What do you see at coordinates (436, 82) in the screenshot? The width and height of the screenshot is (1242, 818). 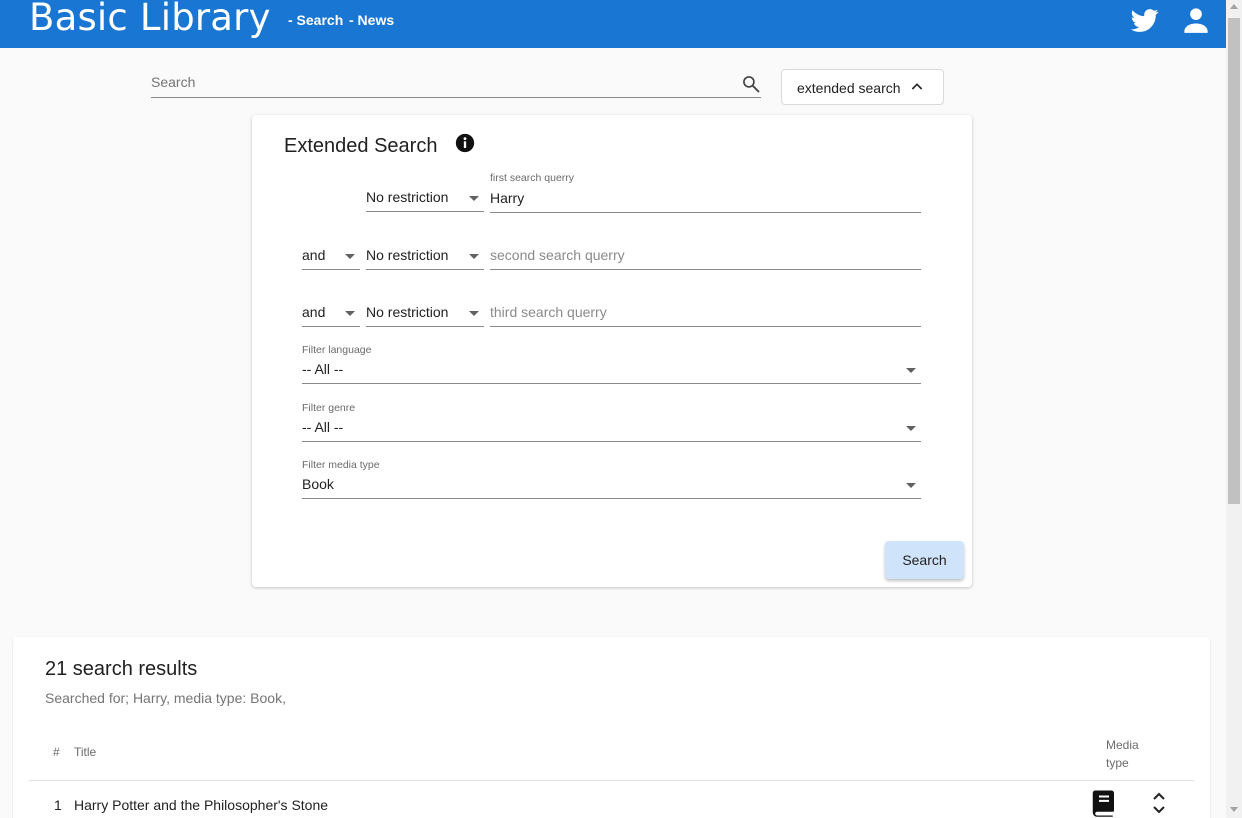 I see `search-input` at bounding box center [436, 82].